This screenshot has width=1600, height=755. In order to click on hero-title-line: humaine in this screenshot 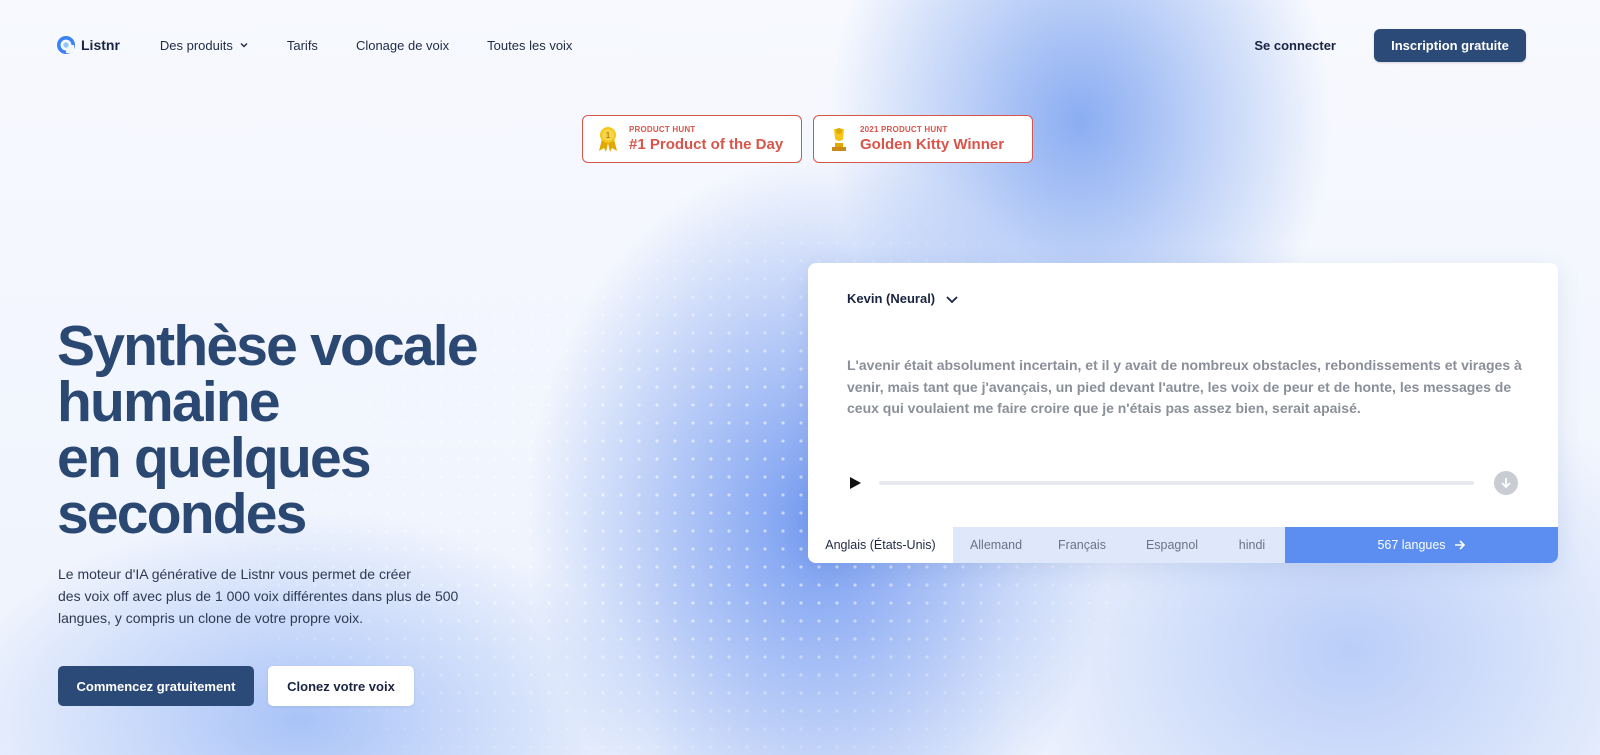, I will do `click(169, 402)`.